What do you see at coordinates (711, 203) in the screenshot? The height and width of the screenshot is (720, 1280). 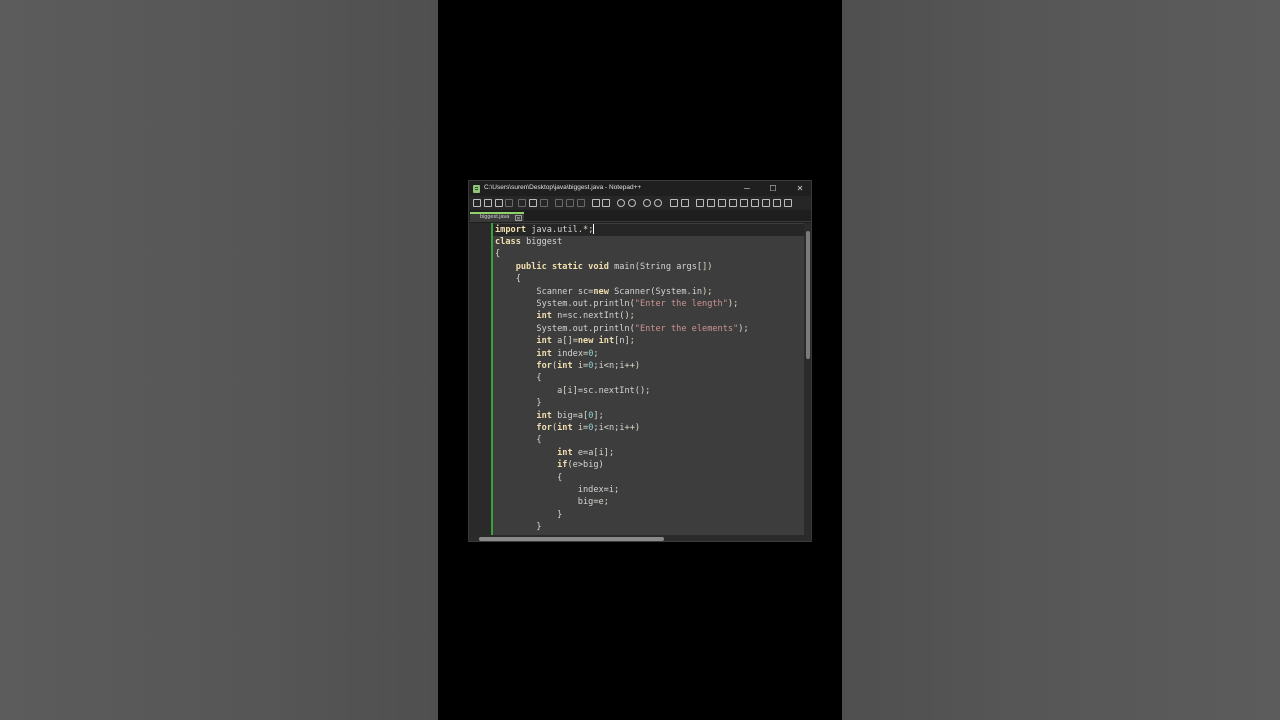 I see `show-all-chars-icon` at bounding box center [711, 203].